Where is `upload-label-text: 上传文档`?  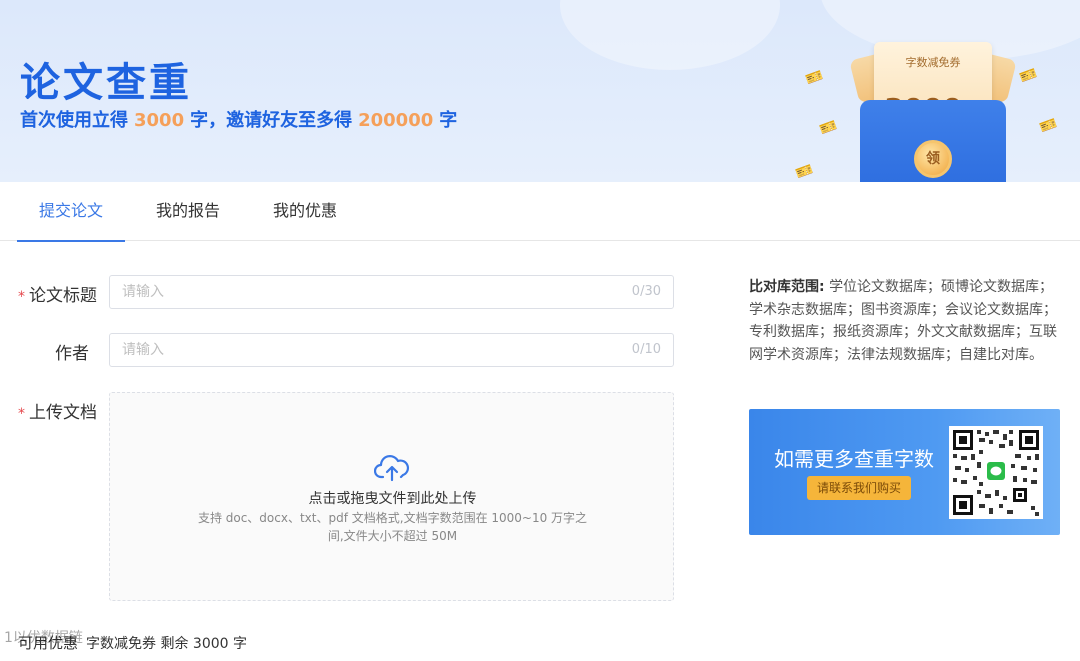 upload-label-text: 上传文档 is located at coordinates (63, 413).